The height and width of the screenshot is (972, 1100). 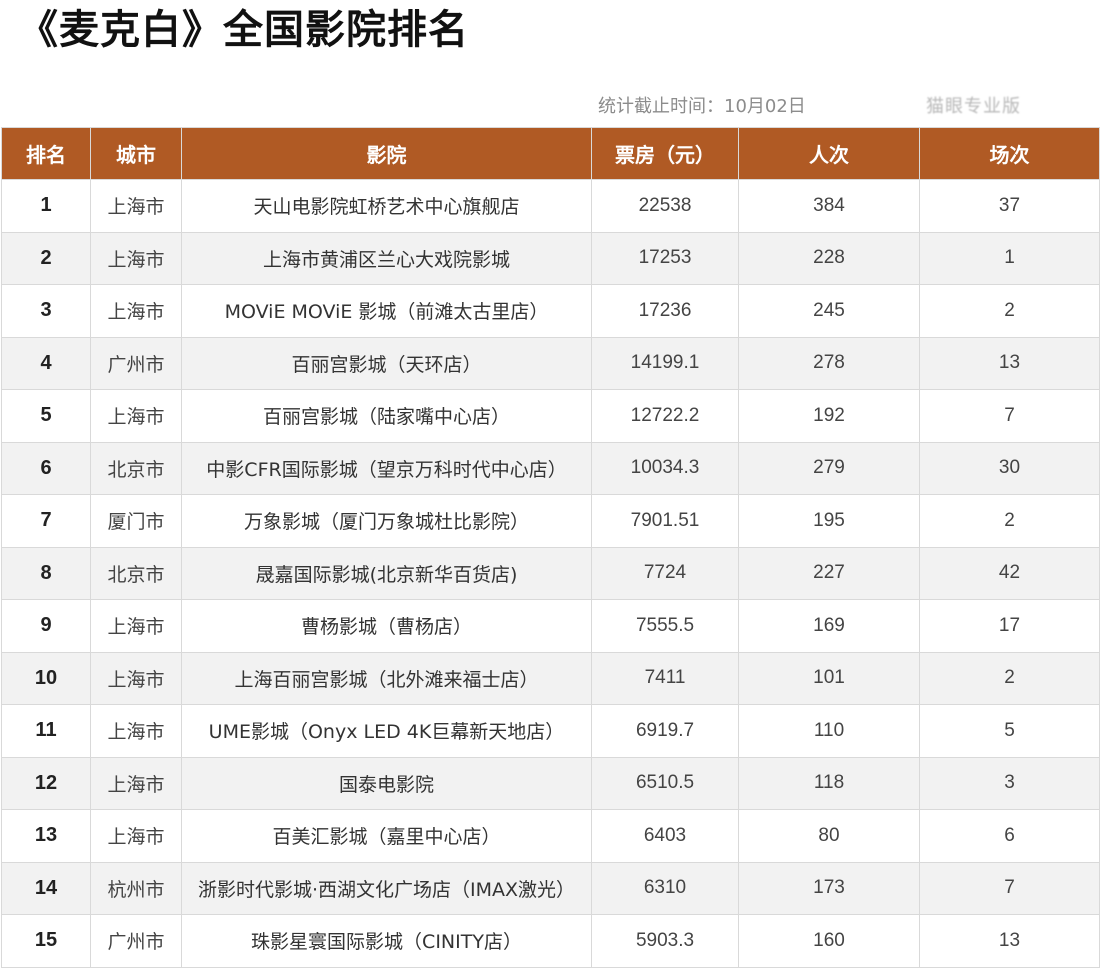 I want to click on cell-admissions: 173, so click(x=829, y=888).